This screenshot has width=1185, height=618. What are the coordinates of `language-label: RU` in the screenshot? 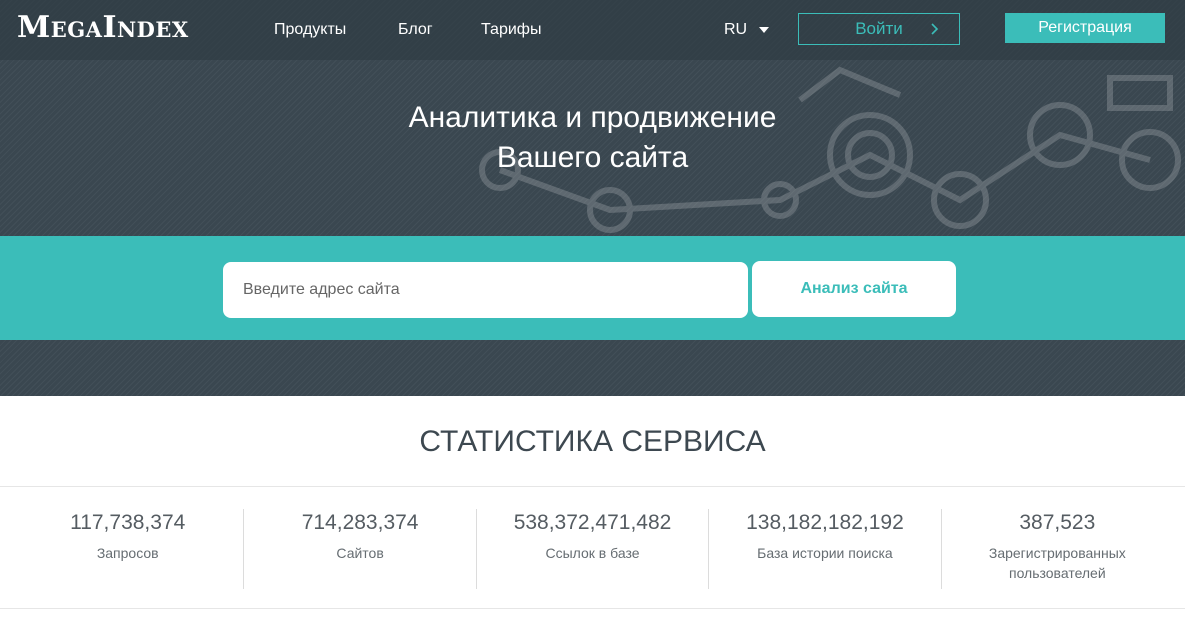 It's located at (736, 29).